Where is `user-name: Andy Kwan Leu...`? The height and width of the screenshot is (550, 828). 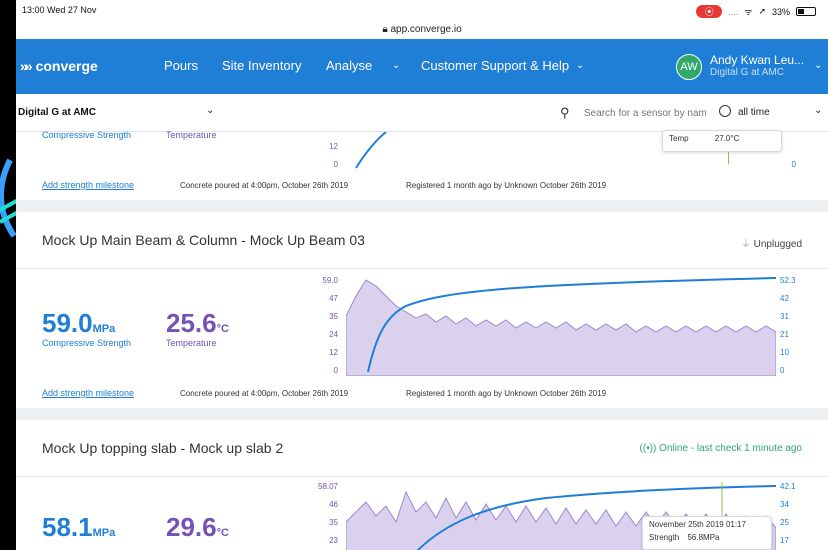 user-name: Andy Kwan Leu... is located at coordinates (757, 60).